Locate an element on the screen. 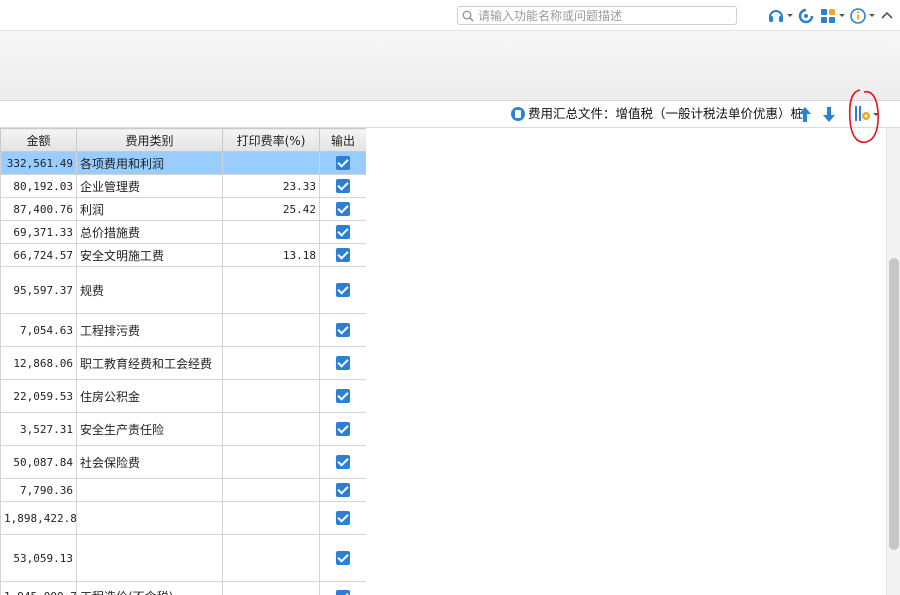  table-row: 1,898,422.85 is located at coordinates (183, 518).